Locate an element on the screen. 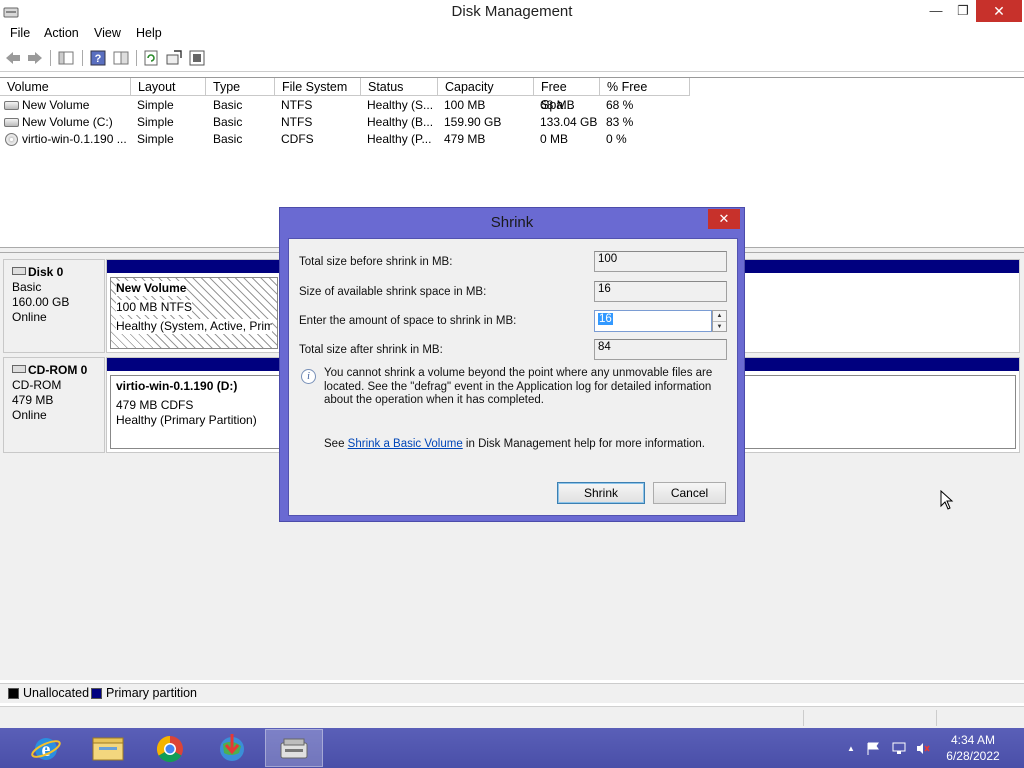 Image resolution: width=1024 pixels, height=768 pixels. dialog-close-button: ✕ is located at coordinates (724, 219).